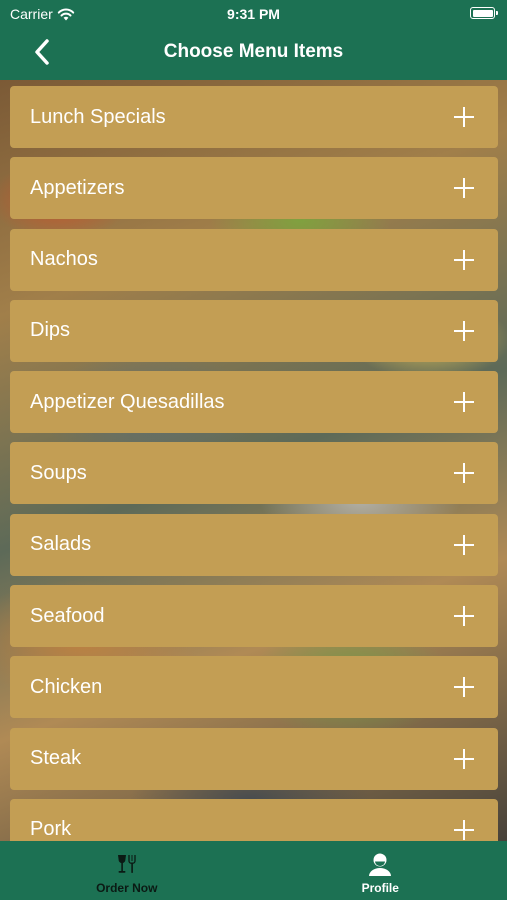 The height and width of the screenshot is (900, 507). I want to click on menu-item-salads: Salads, so click(254, 544).